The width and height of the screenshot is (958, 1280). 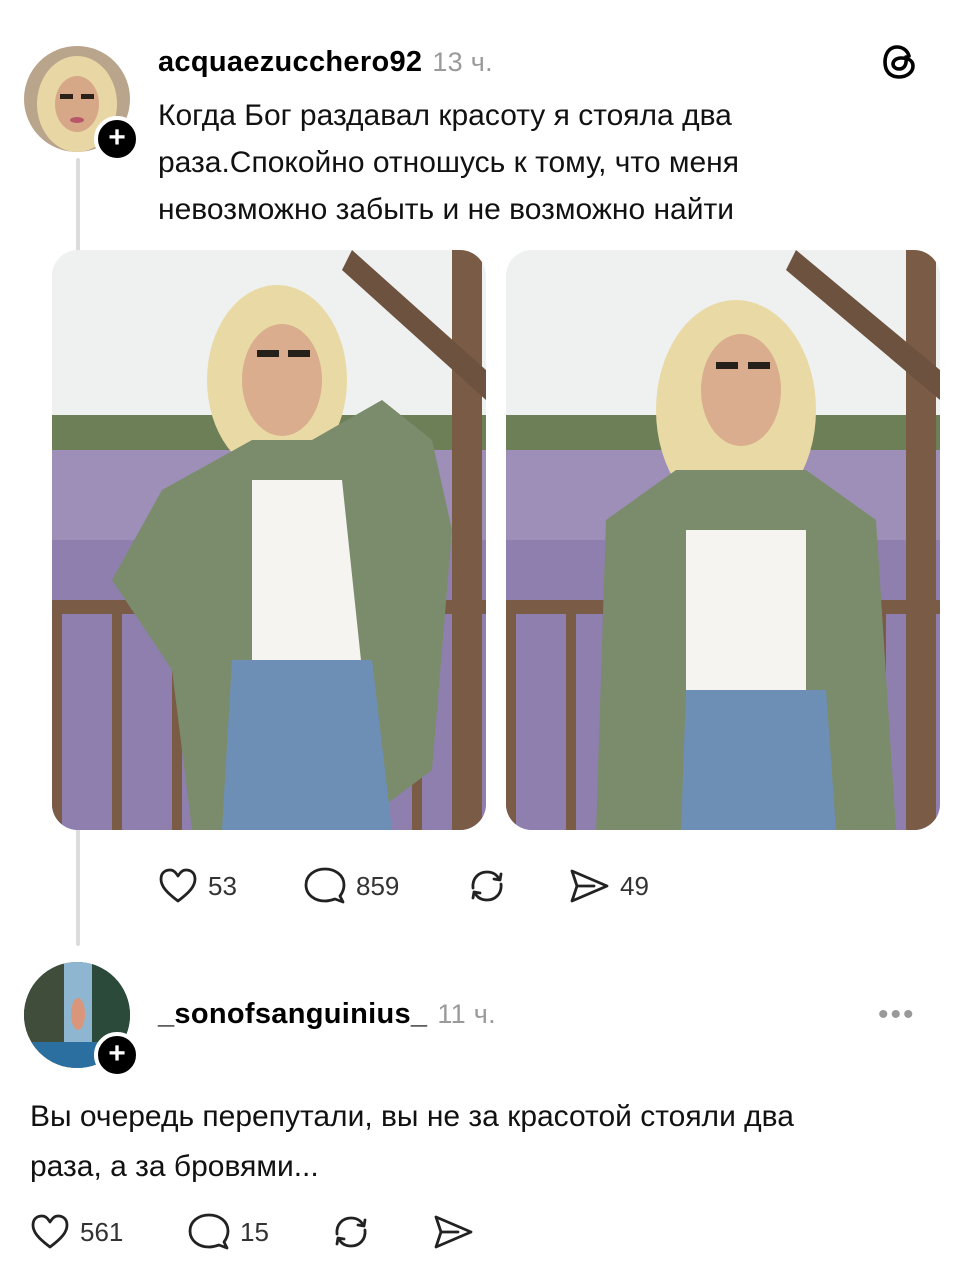 What do you see at coordinates (290, 62) in the screenshot?
I see `post-username-text: acquaezucchero92` at bounding box center [290, 62].